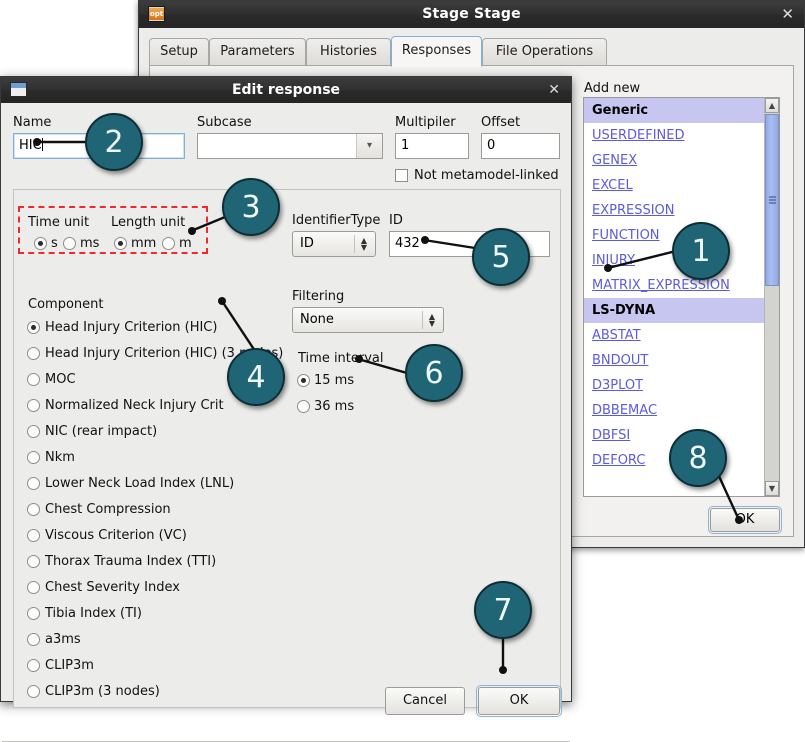  Describe the element at coordinates (33, 509) in the screenshot. I see `component-radio-chest-compression` at that location.